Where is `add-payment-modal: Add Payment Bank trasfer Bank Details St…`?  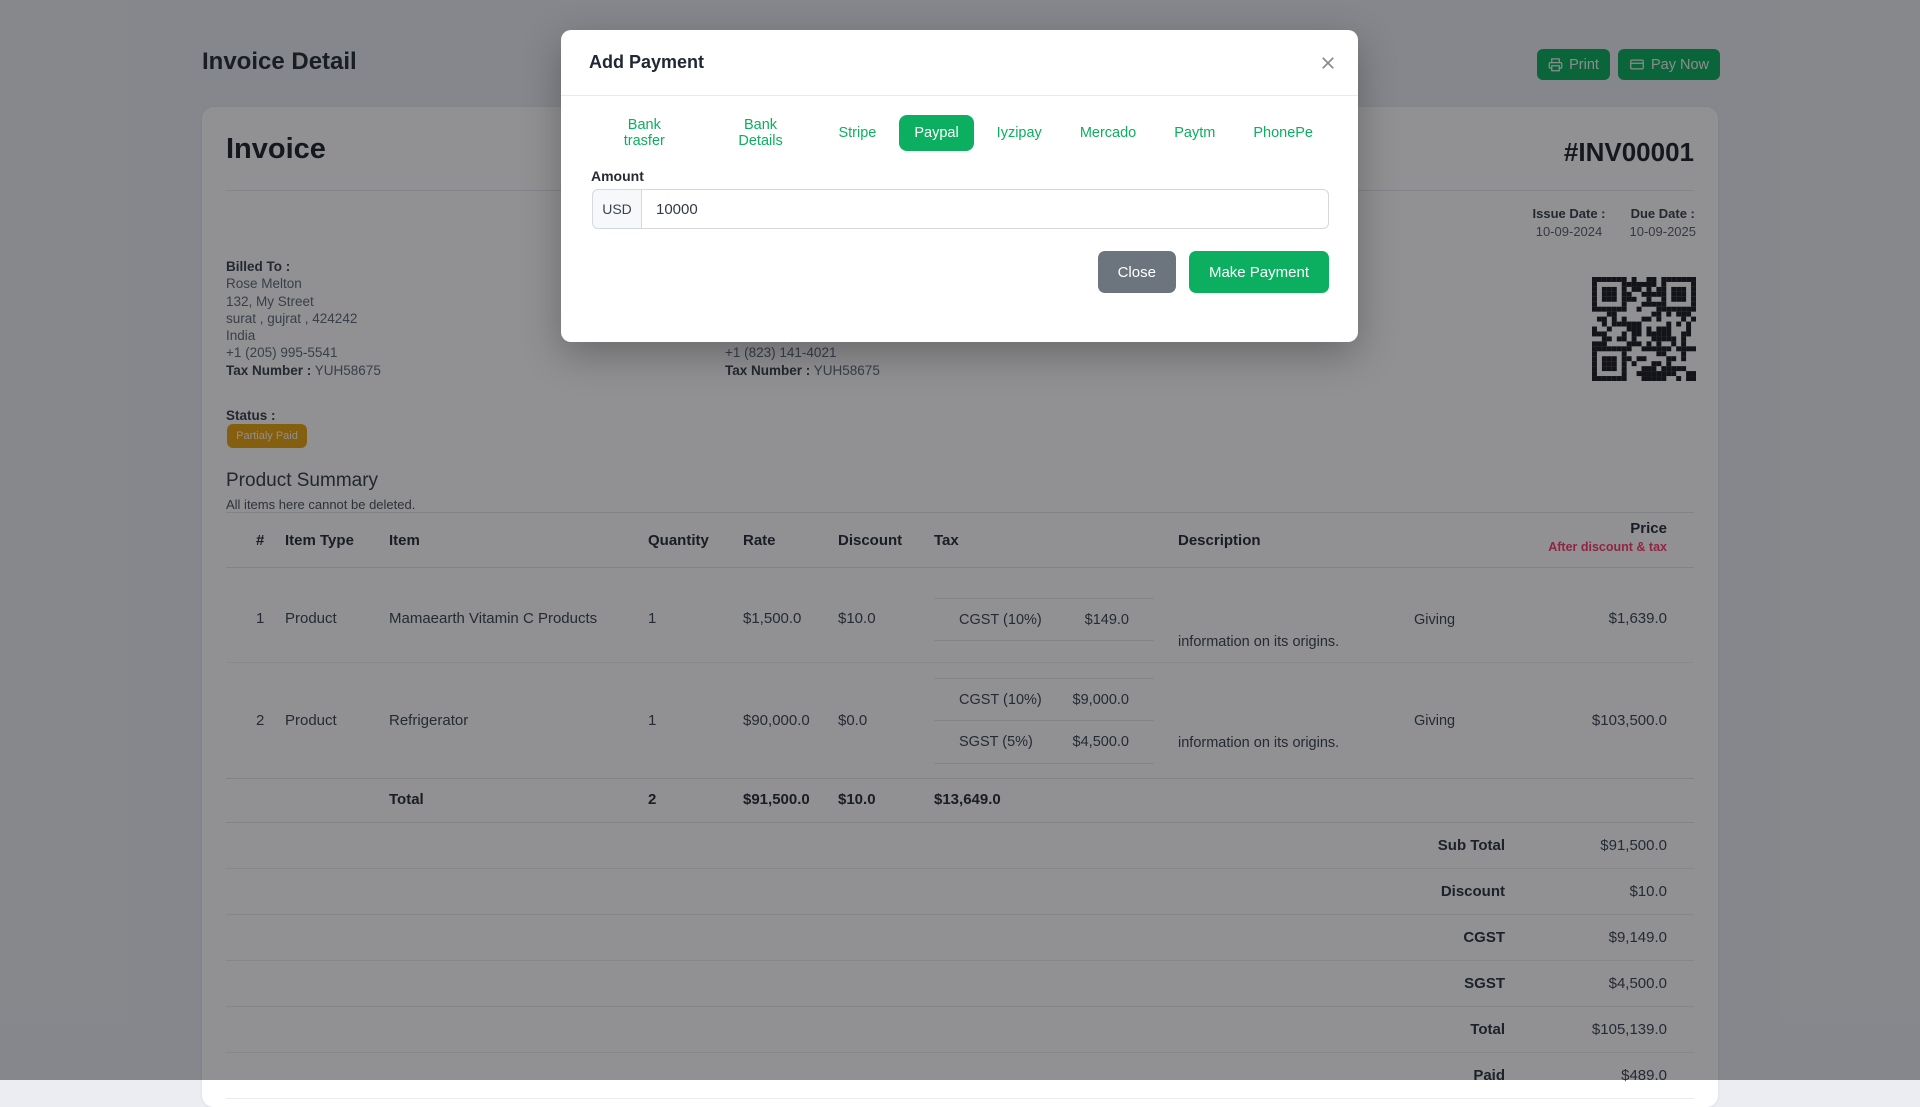
add-payment-modal: Add Payment Bank trasfer Bank Details St… is located at coordinates (959, 186).